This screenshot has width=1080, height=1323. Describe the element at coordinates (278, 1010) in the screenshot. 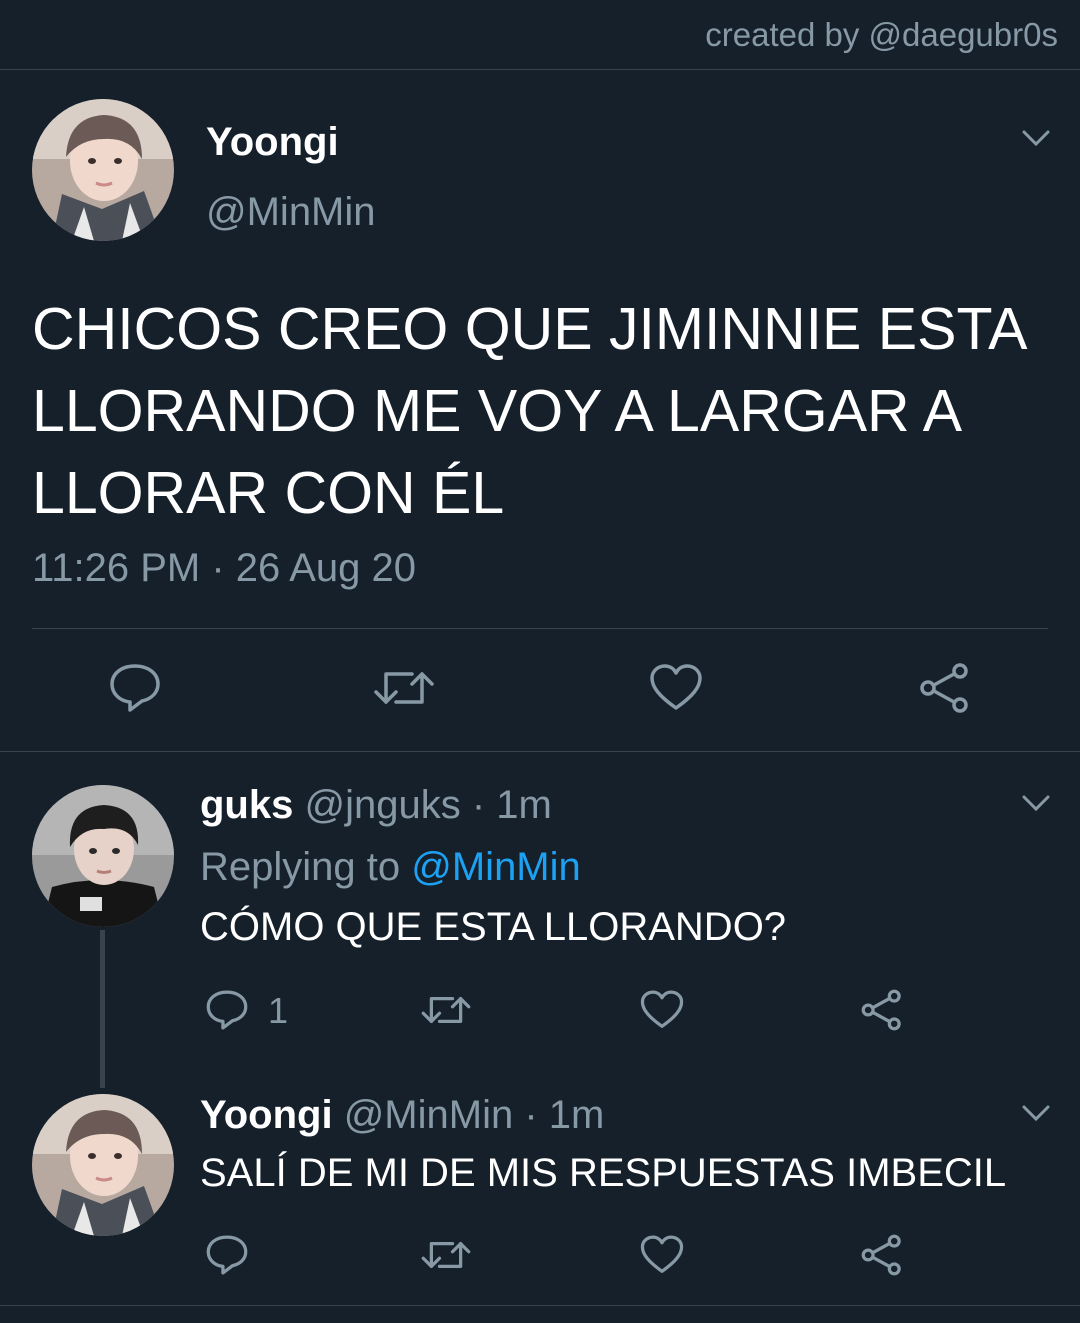

I see `reply-count: 1` at that location.